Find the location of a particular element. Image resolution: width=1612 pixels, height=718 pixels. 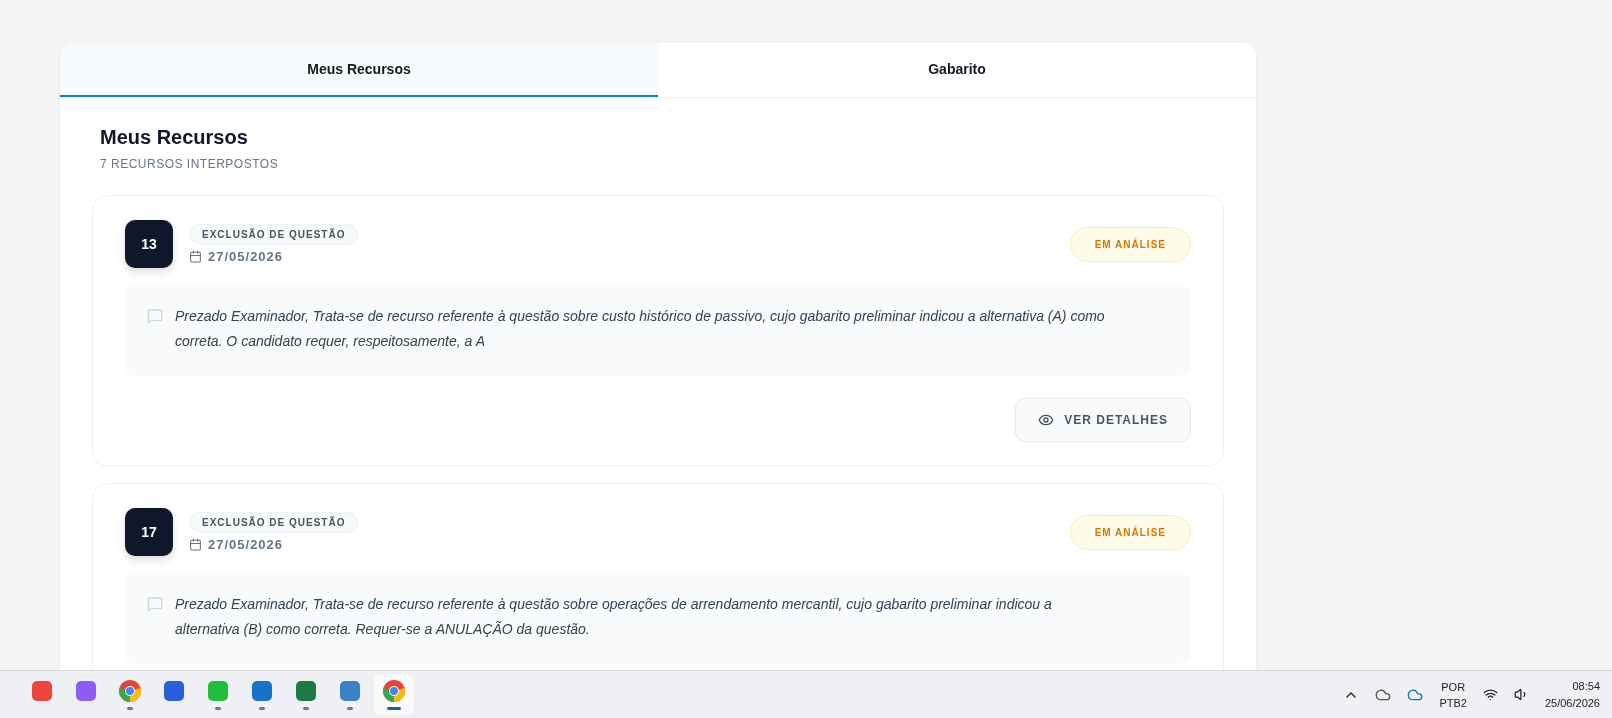

wifi-icon is located at coordinates (1490, 694).